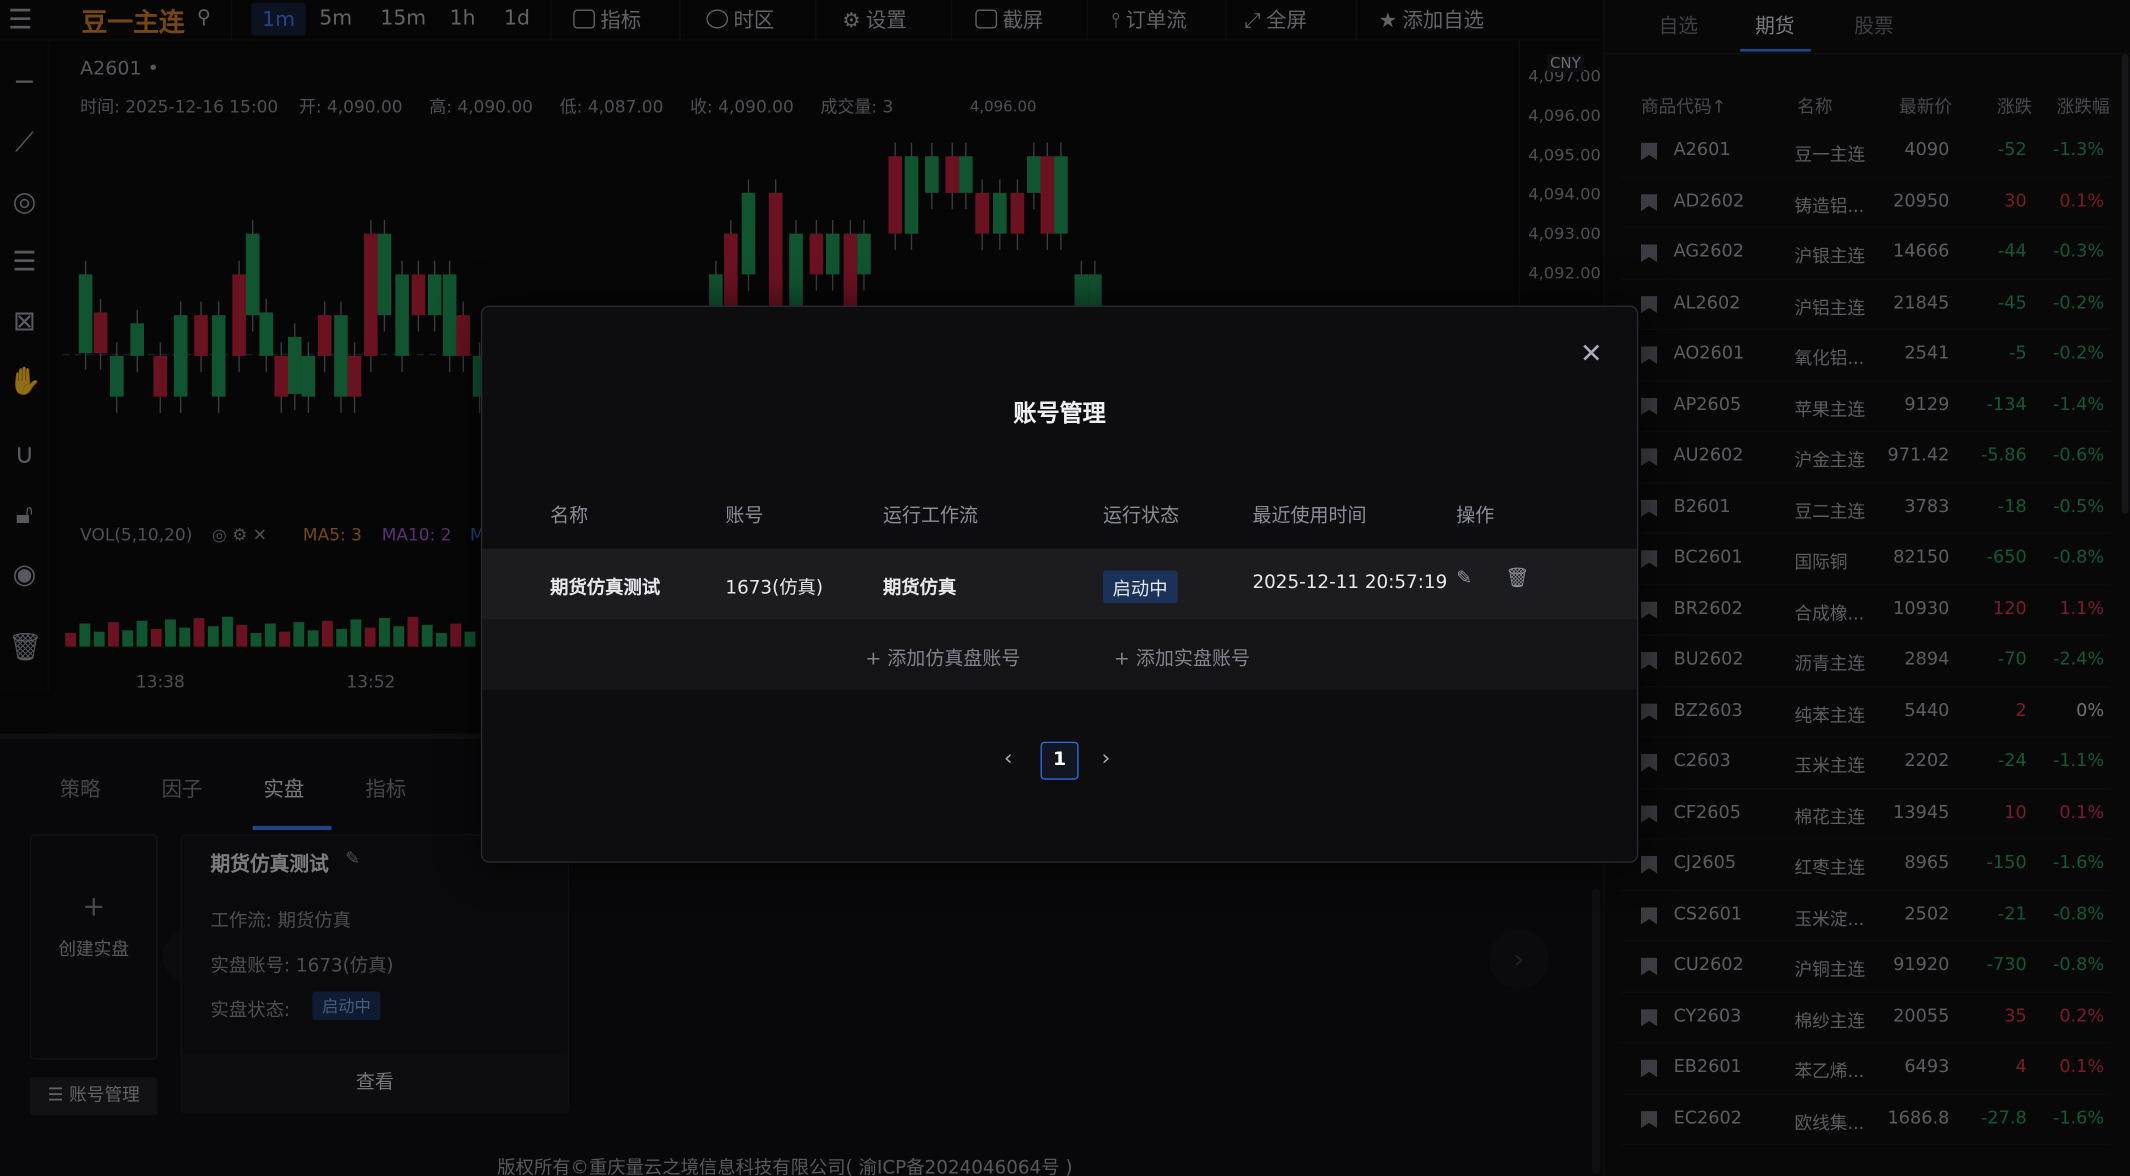 The width and height of the screenshot is (2130, 1176). I want to click on prev-page-icon: ‹, so click(1008, 757).